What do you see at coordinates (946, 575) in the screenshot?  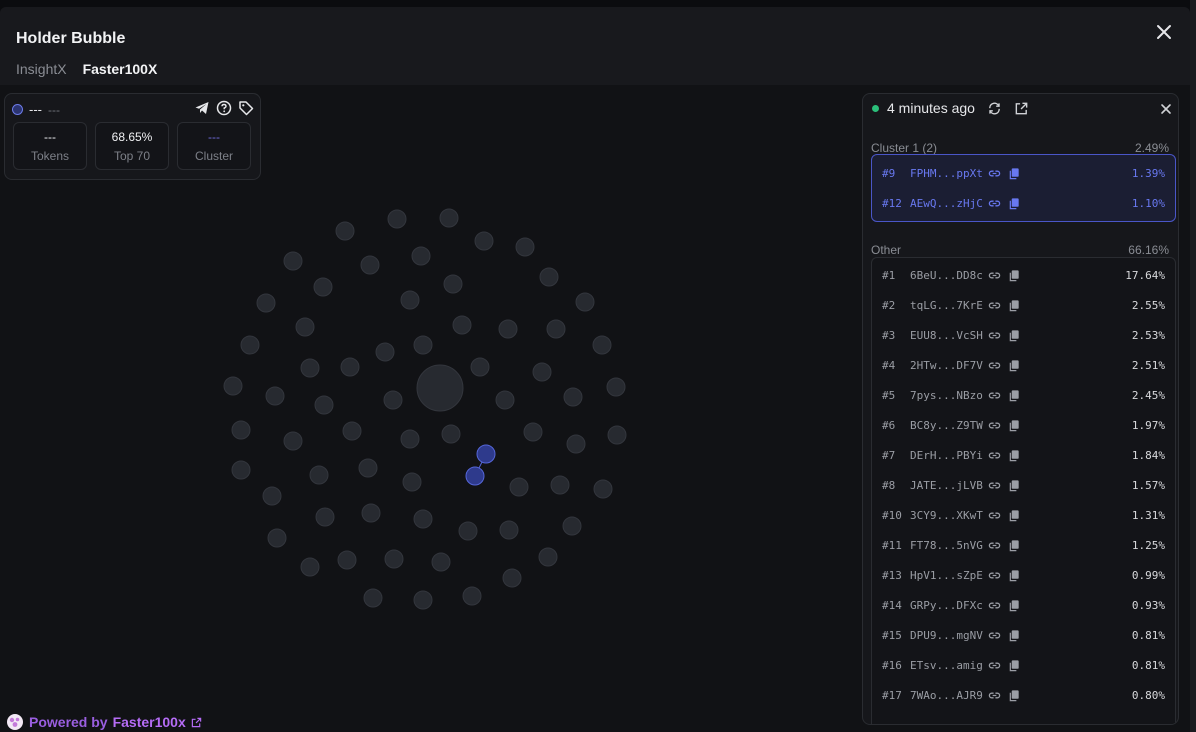 I see `holder-address: HpV1...sZpE` at bounding box center [946, 575].